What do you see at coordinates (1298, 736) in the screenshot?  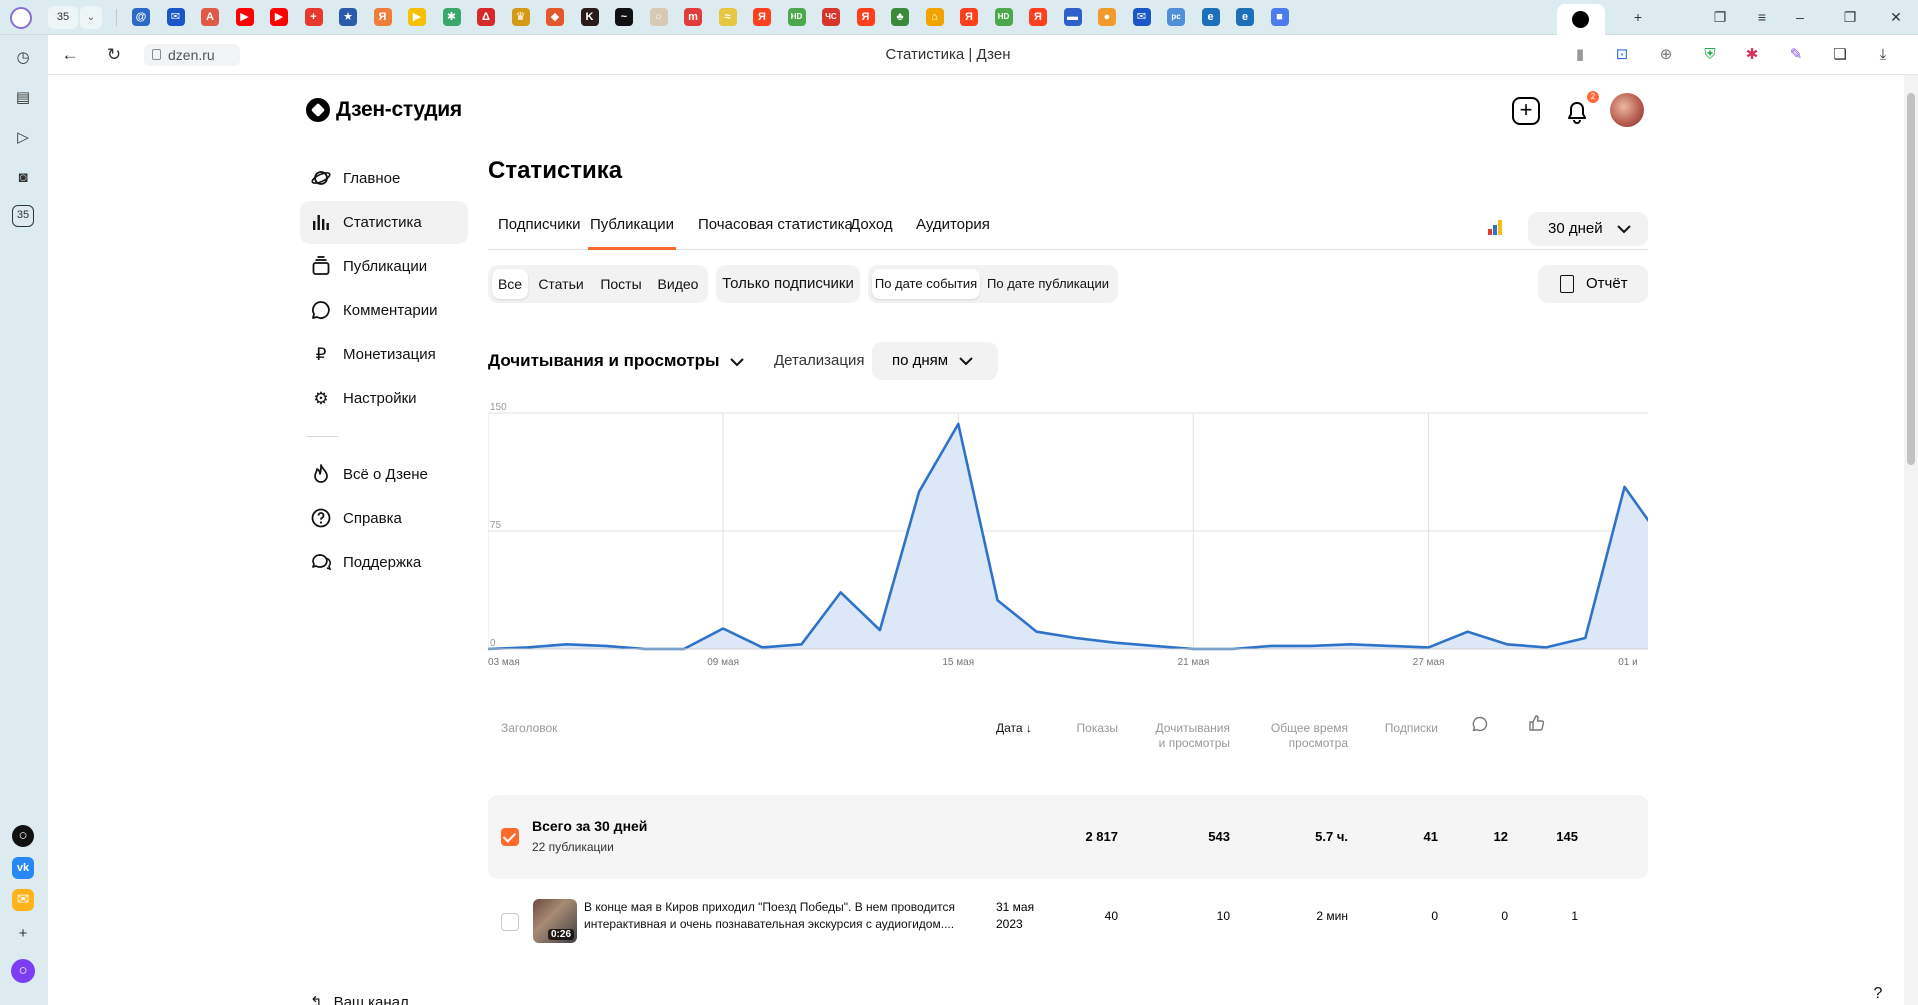 I see `col-watch-time: Общее время просмотра` at bounding box center [1298, 736].